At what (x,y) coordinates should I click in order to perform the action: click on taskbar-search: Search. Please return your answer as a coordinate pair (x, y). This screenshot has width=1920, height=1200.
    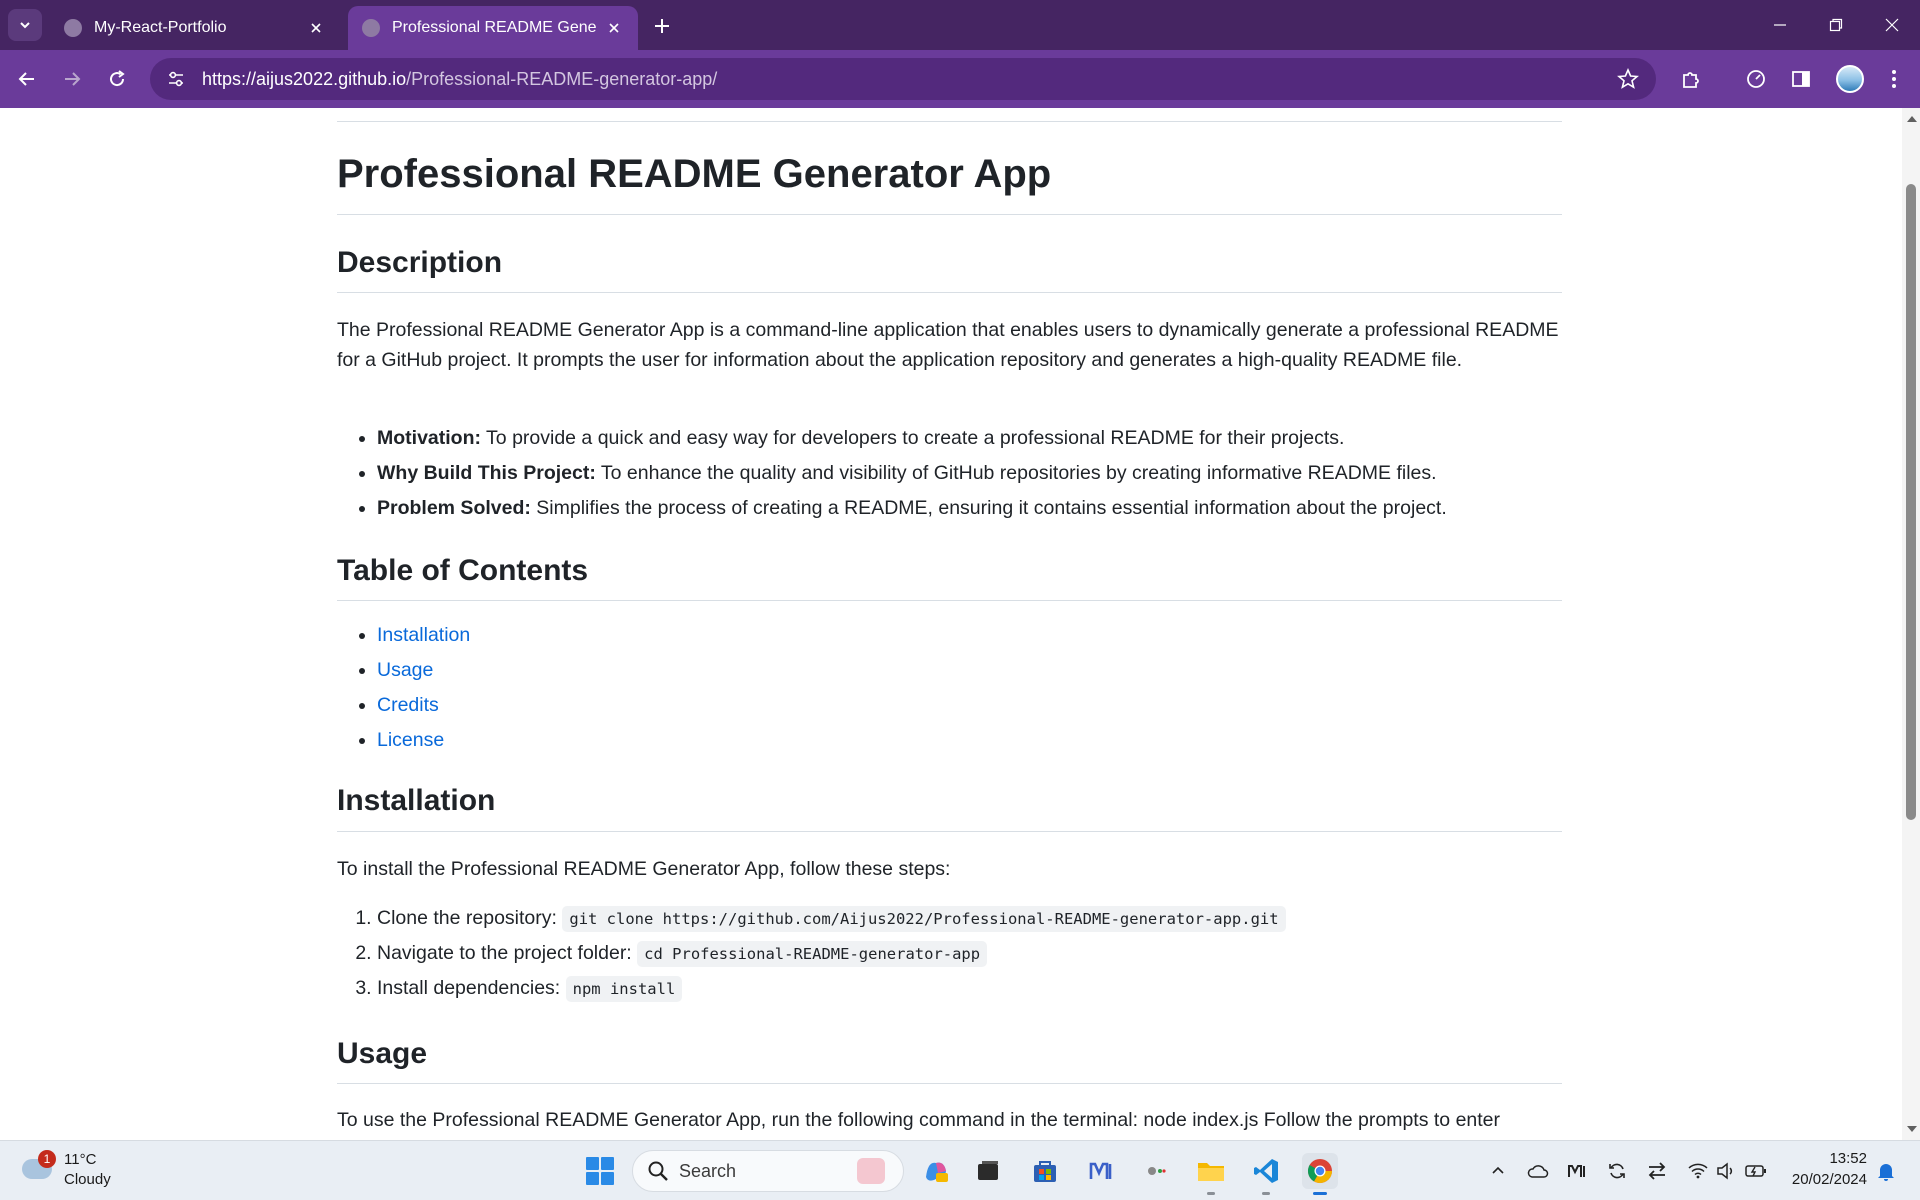
    Looking at the image, I should click on (768, 1171).